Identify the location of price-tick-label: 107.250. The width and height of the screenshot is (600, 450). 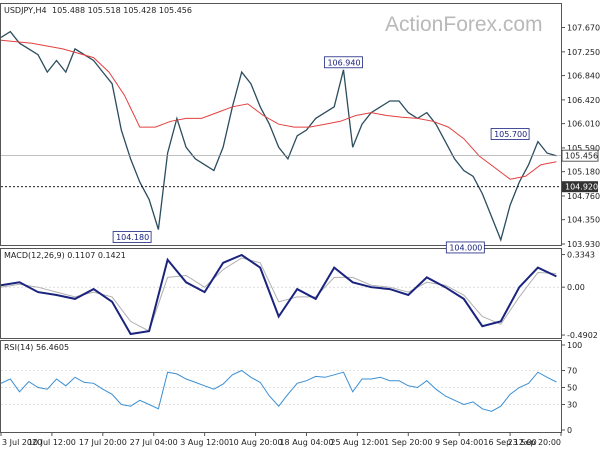
(583, 52).